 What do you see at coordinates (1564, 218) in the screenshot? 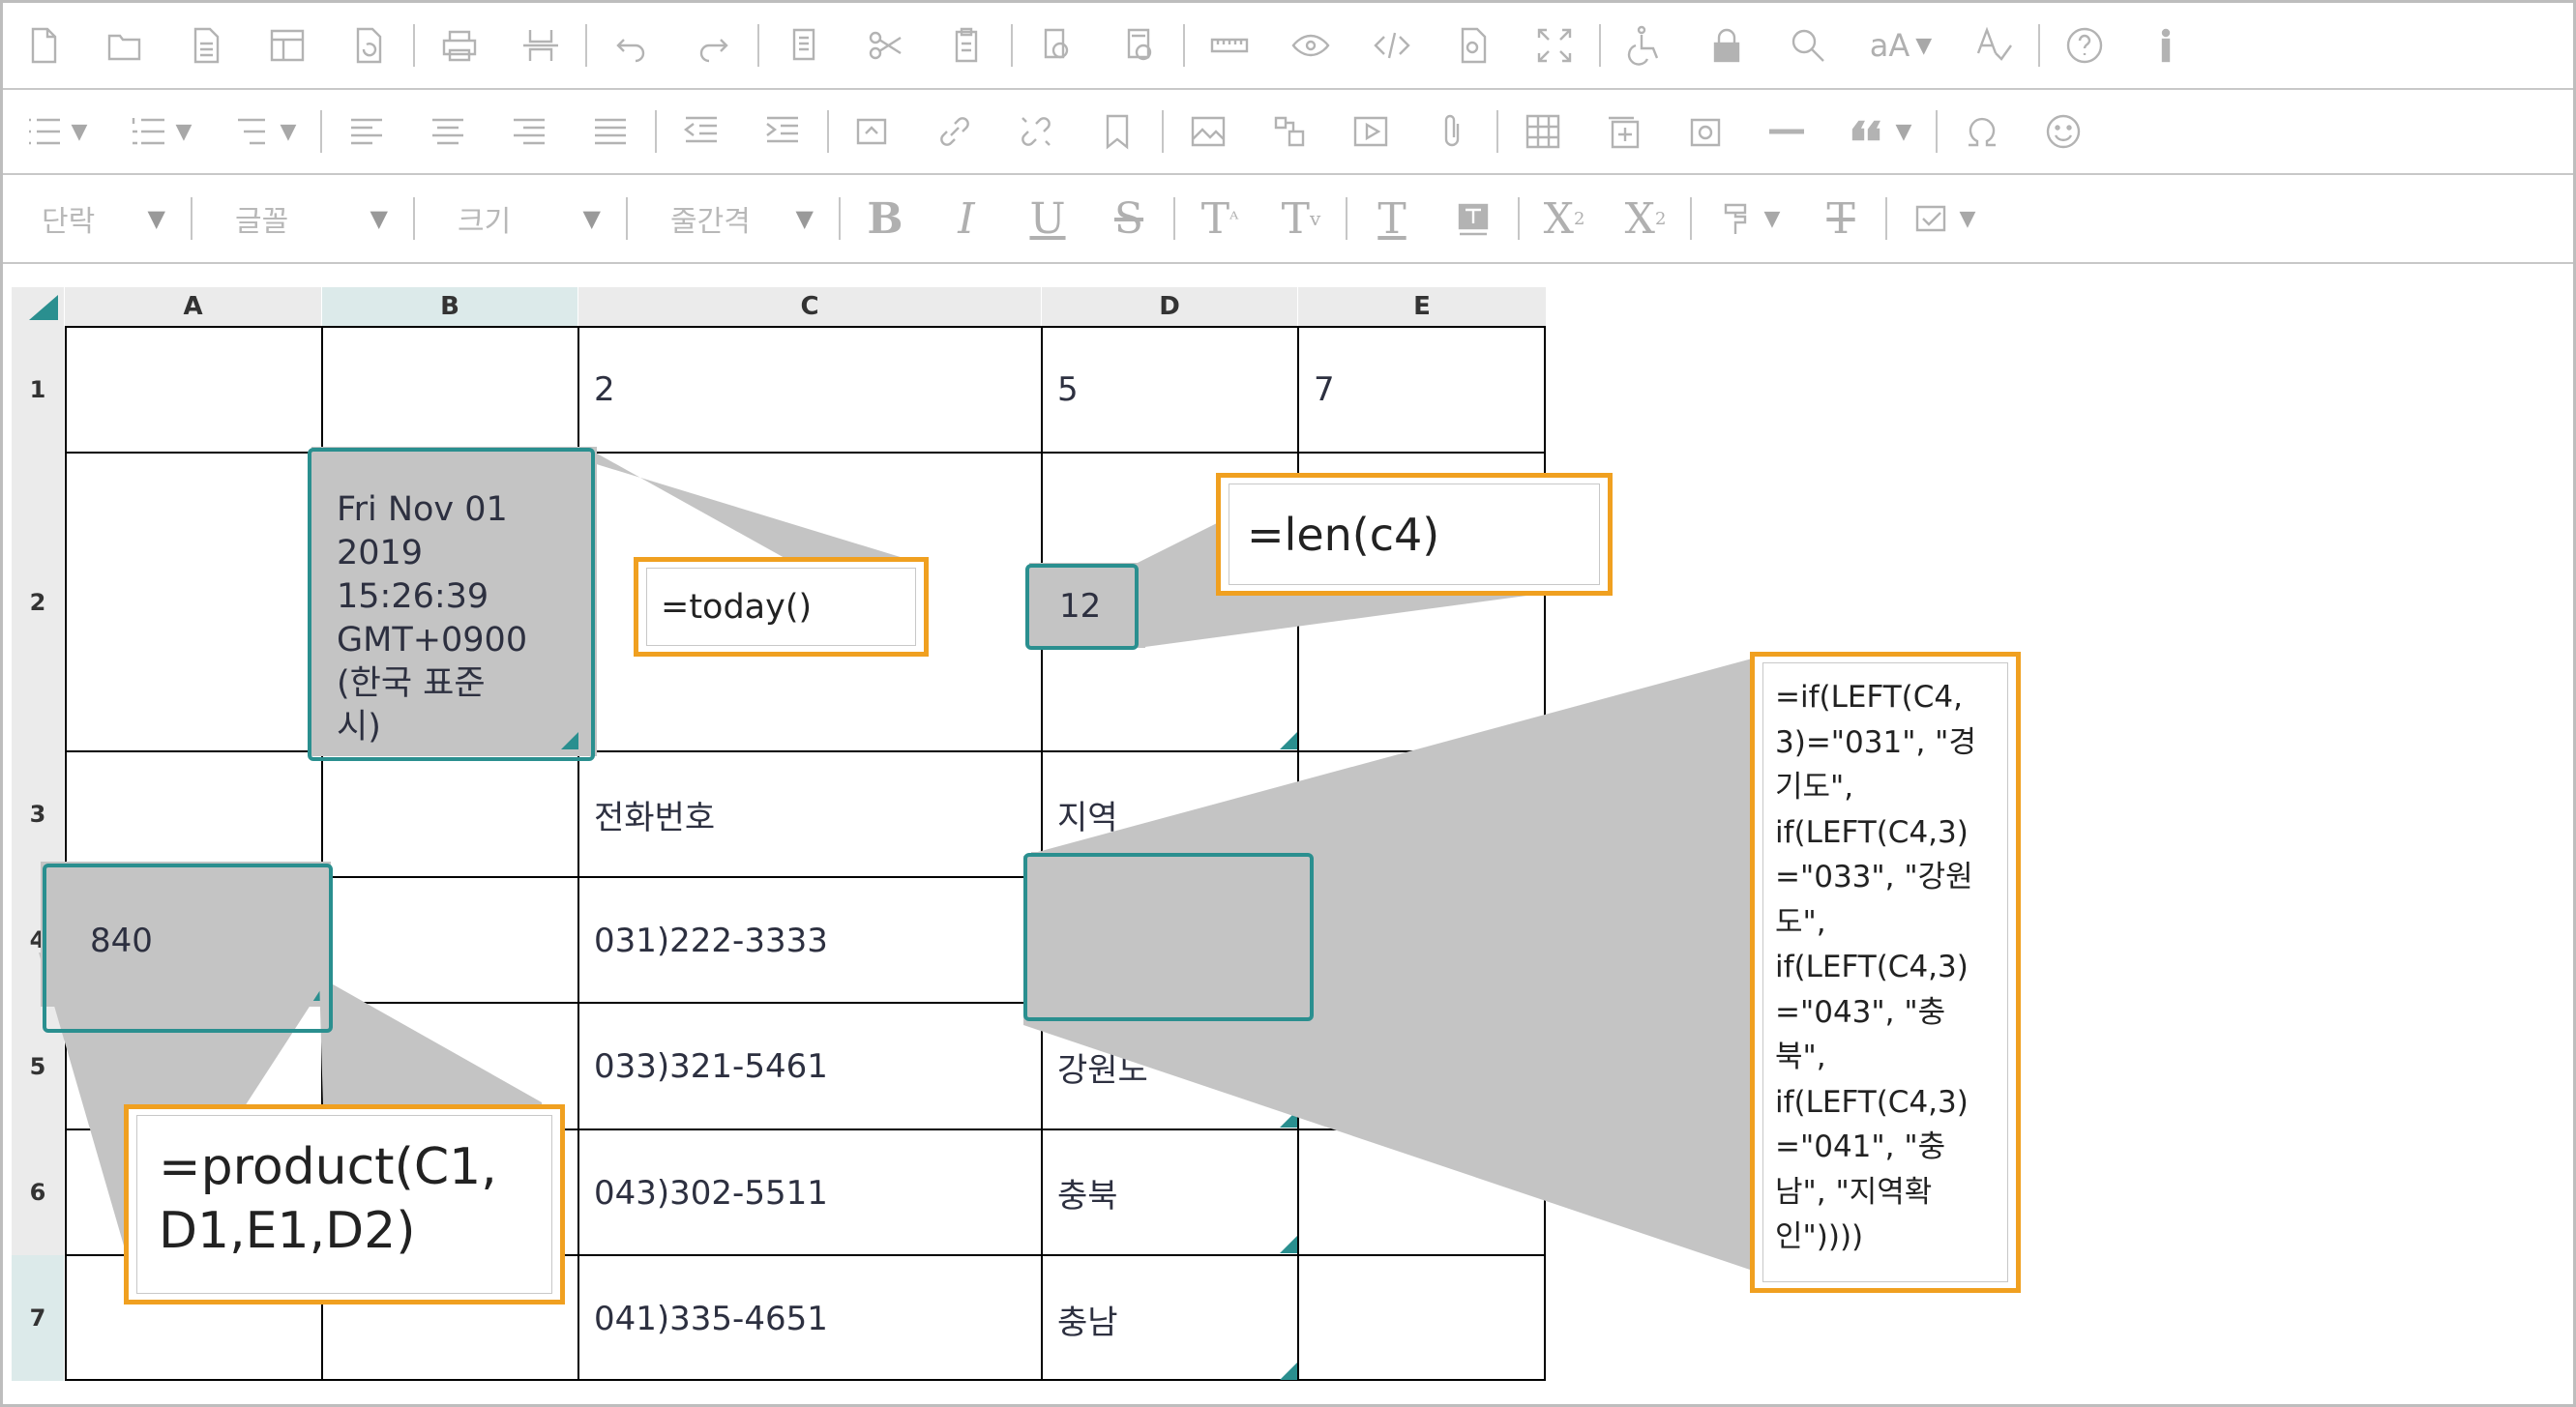
I see `superscript-icon: X2` at bounding box center [1564, 218].